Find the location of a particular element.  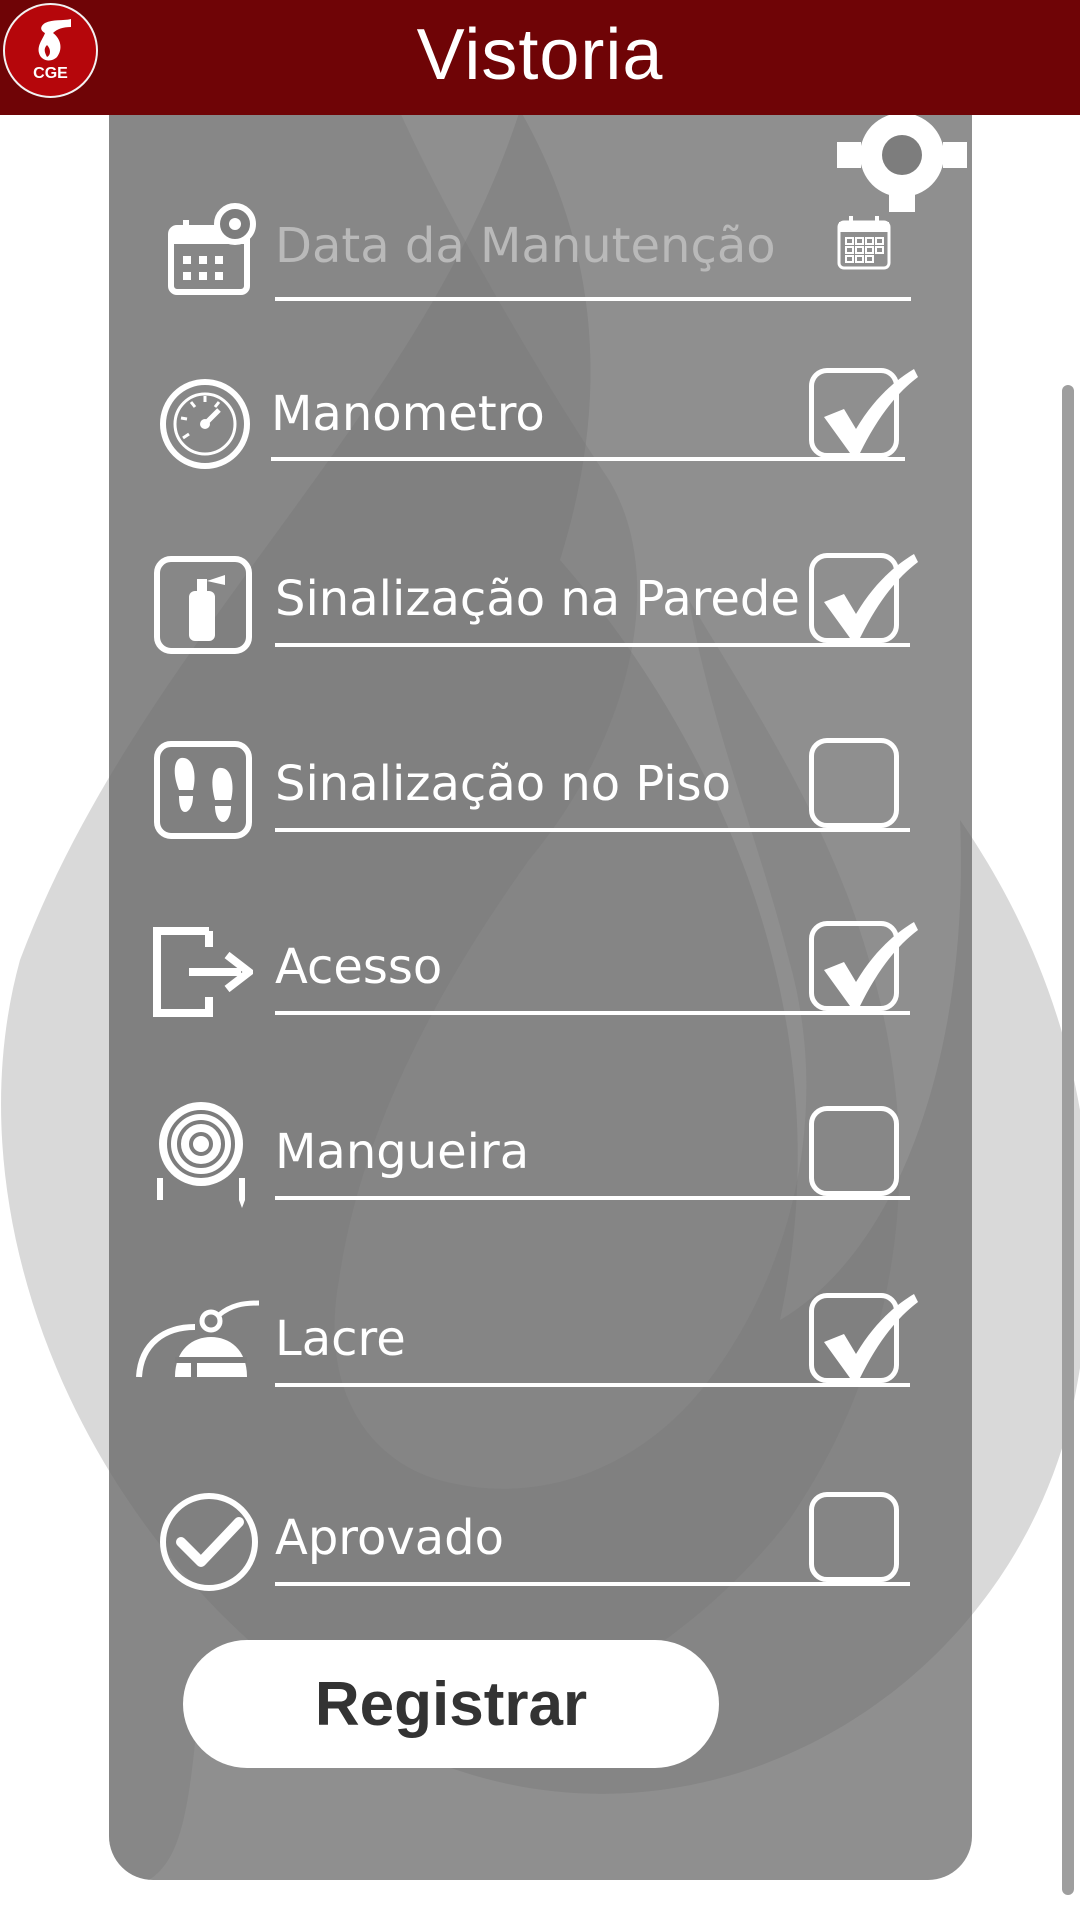

exit-arrow-icon is located at coordinates (203, 972).